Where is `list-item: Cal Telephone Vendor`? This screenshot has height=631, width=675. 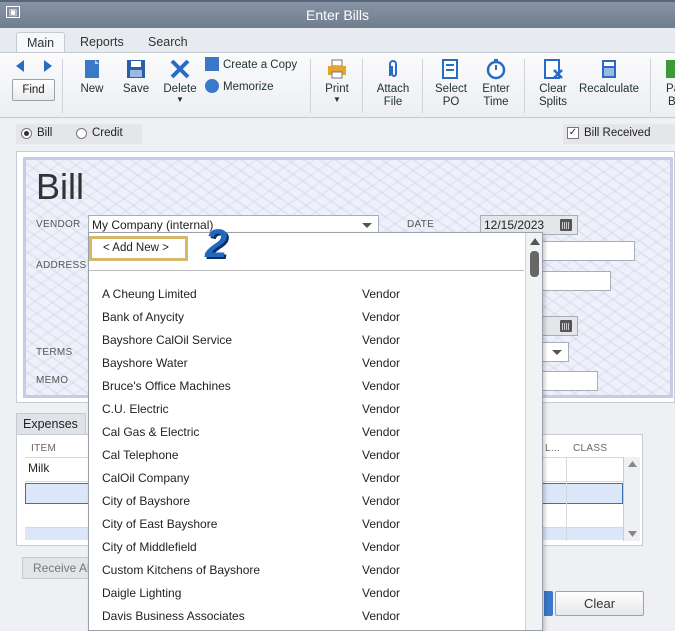
list-item: Cal Telephone Vendor is located at coordinates (312, 455).